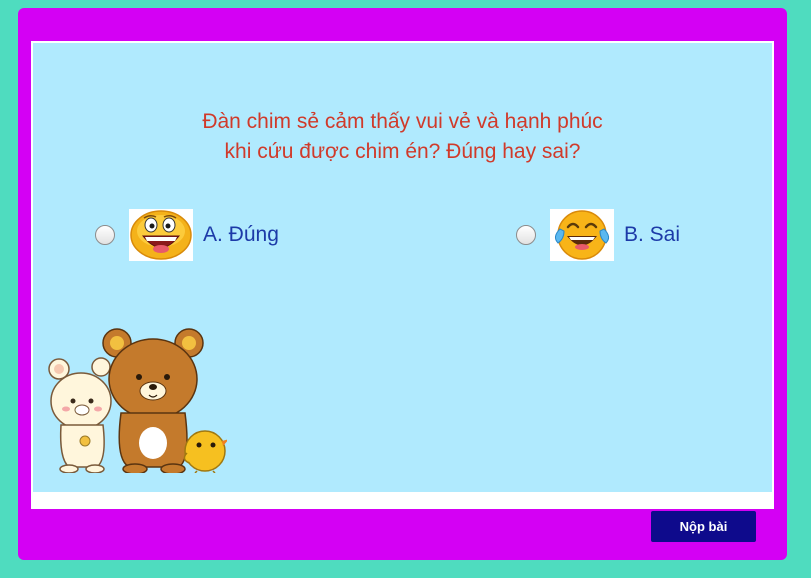 This screenshot has height=578, width=811. Describe the element at coordinates (526, 235) in the screenshot. I see `option-b-radio` at that location.